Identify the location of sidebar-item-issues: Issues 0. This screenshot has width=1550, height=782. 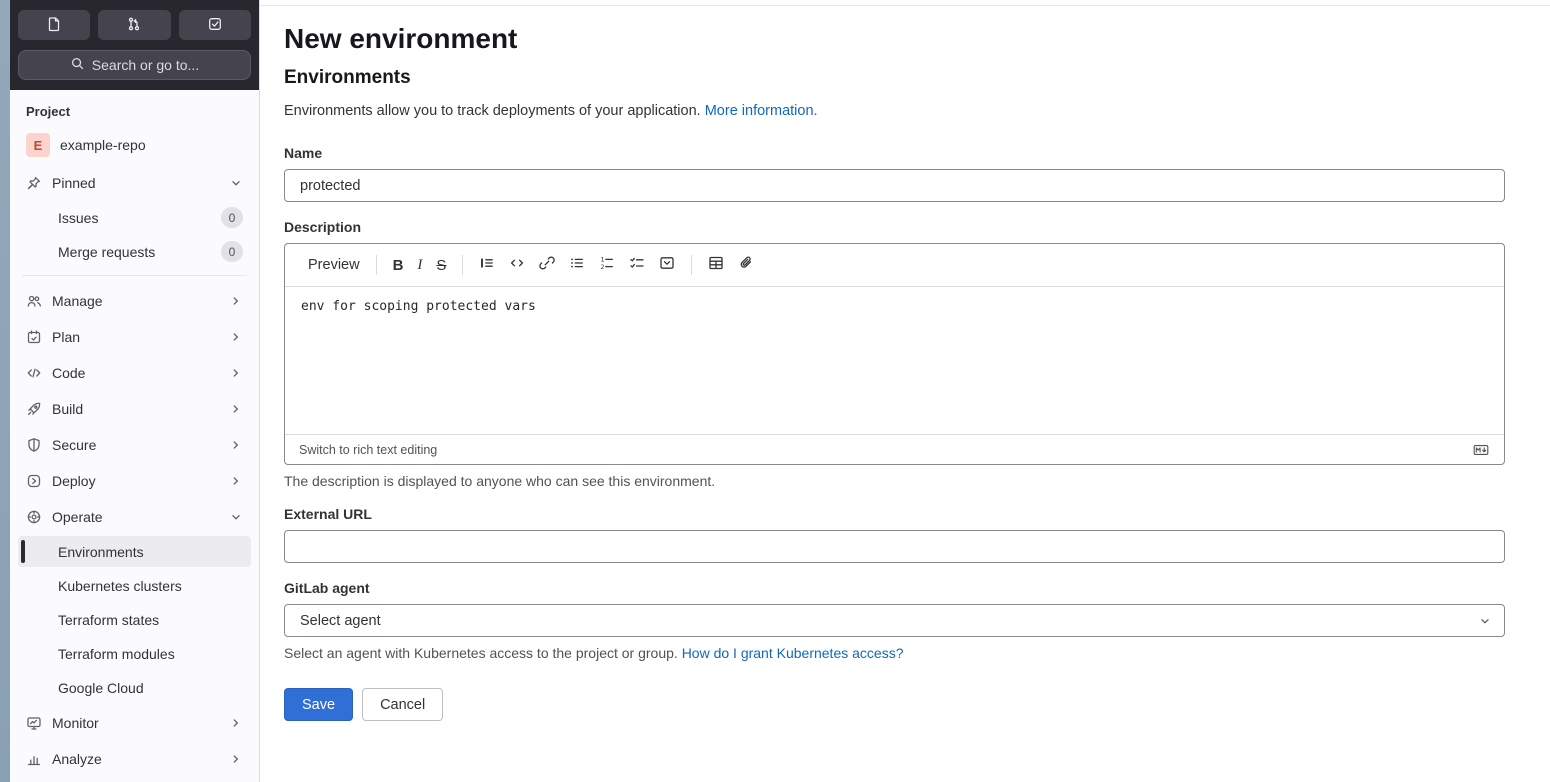
(134, 217).